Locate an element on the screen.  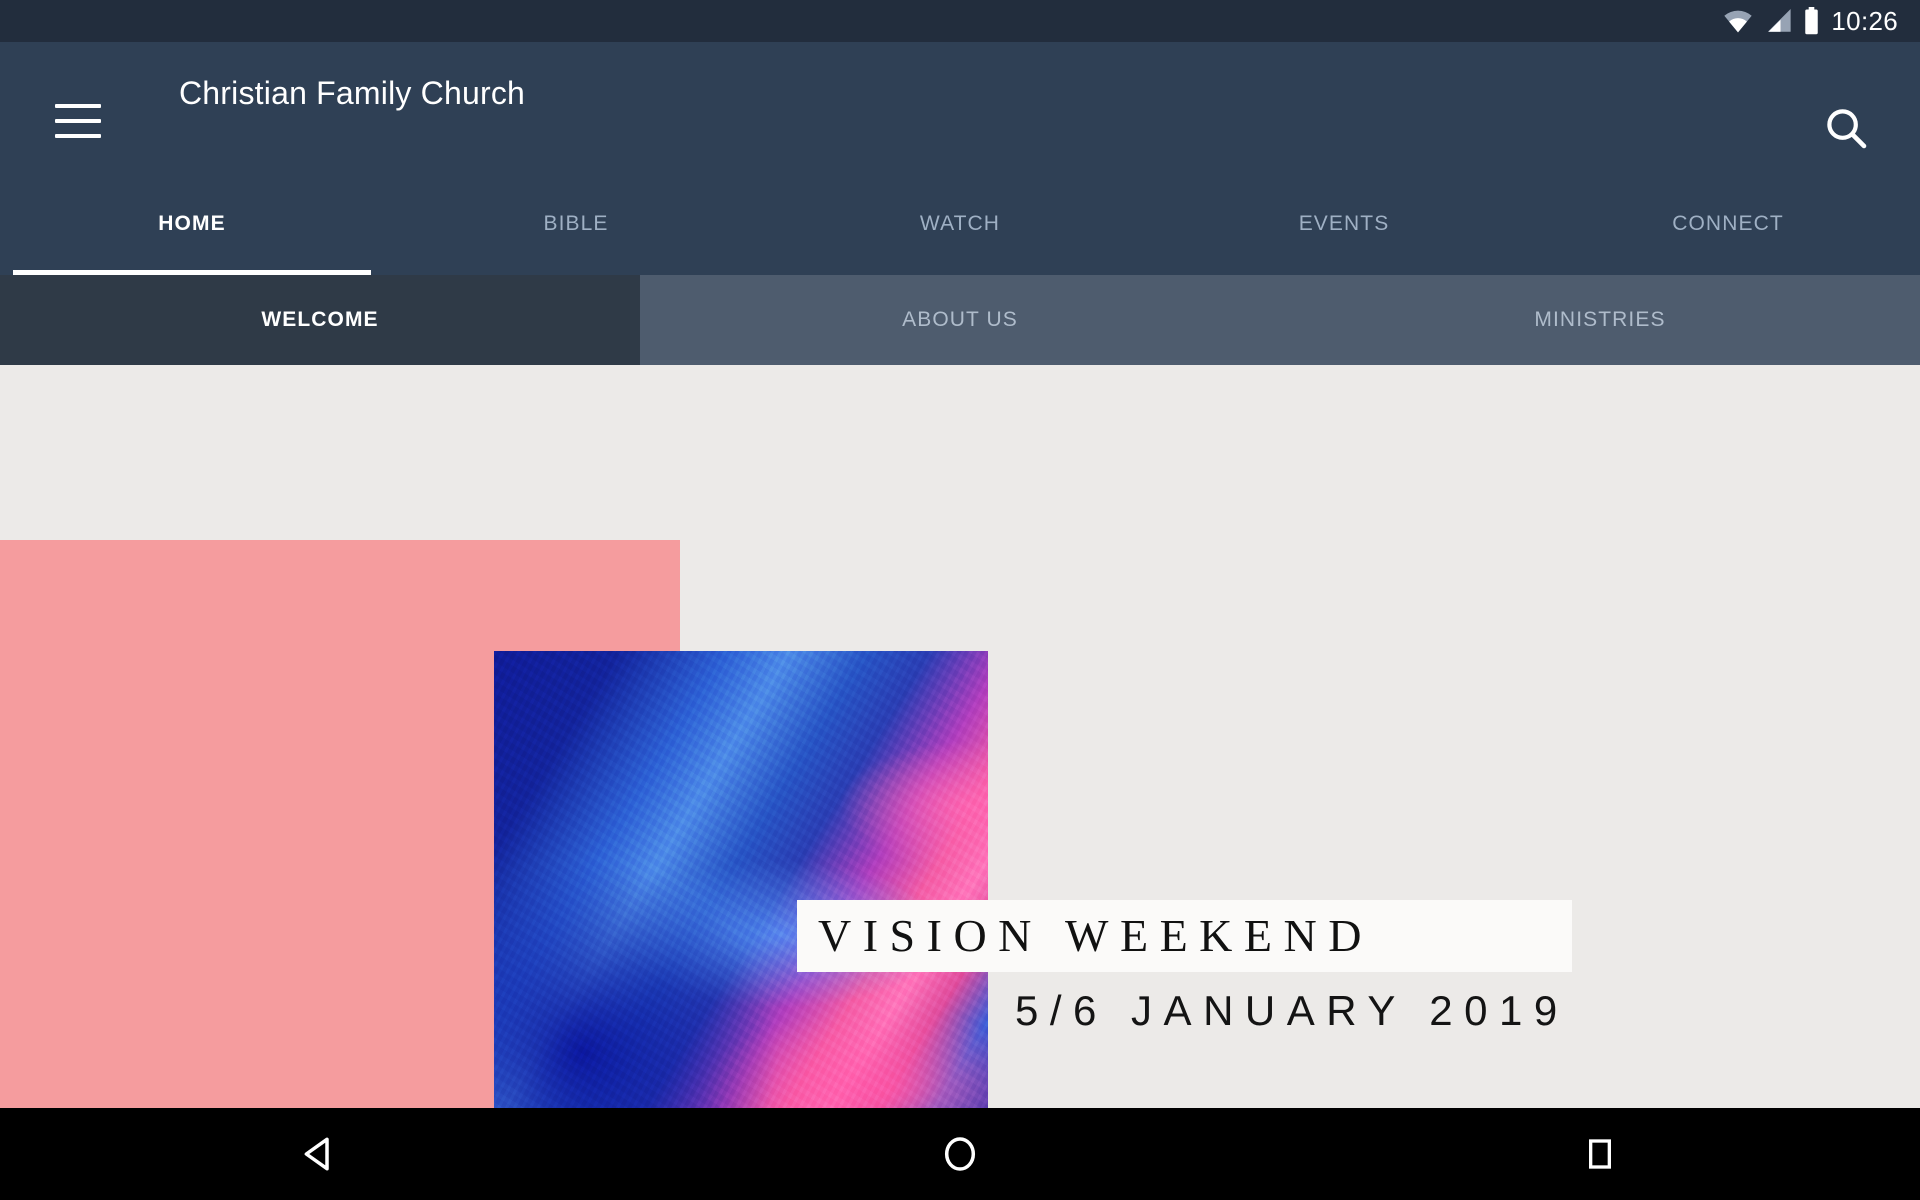
hamburger-menu-icon is located at coordinates (78, 121).